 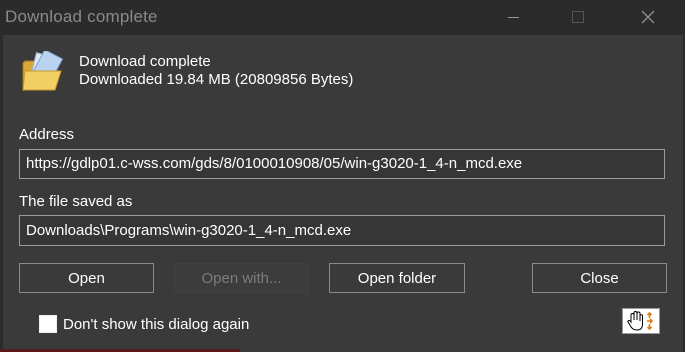 I want to click on window-title: Download complete, so click(x=81, y=16).